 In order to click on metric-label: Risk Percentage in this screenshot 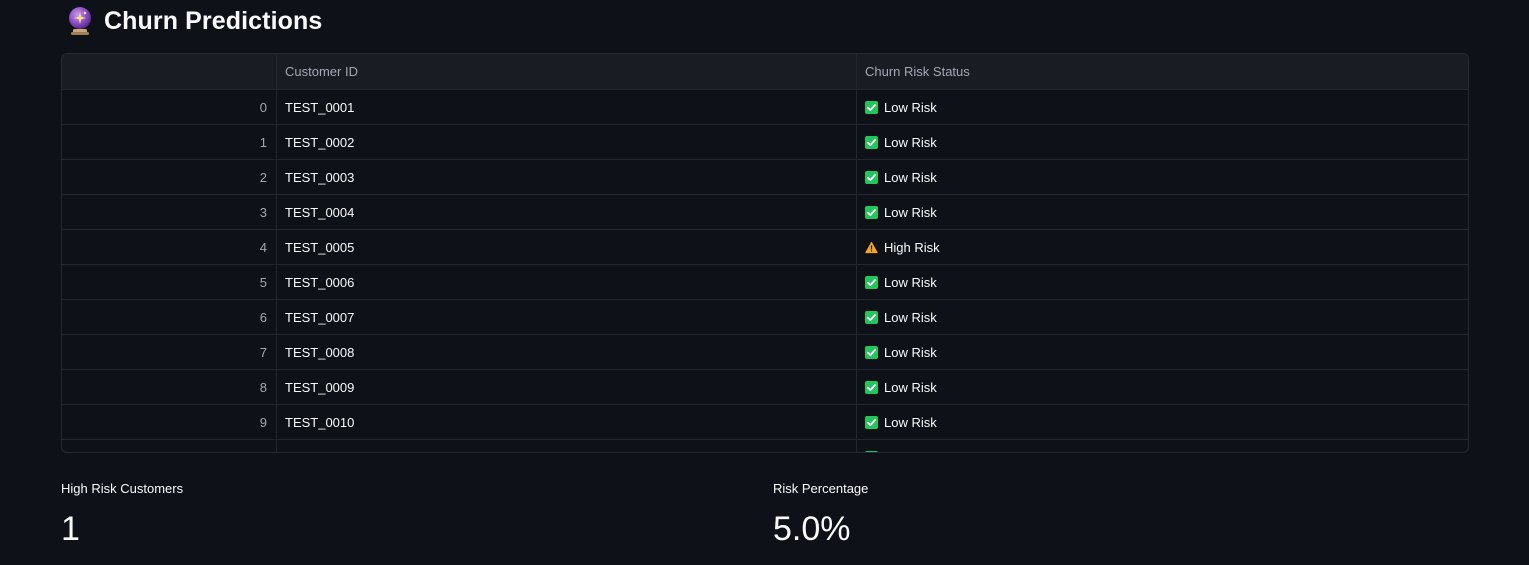, I will do `click(821, 488)`.